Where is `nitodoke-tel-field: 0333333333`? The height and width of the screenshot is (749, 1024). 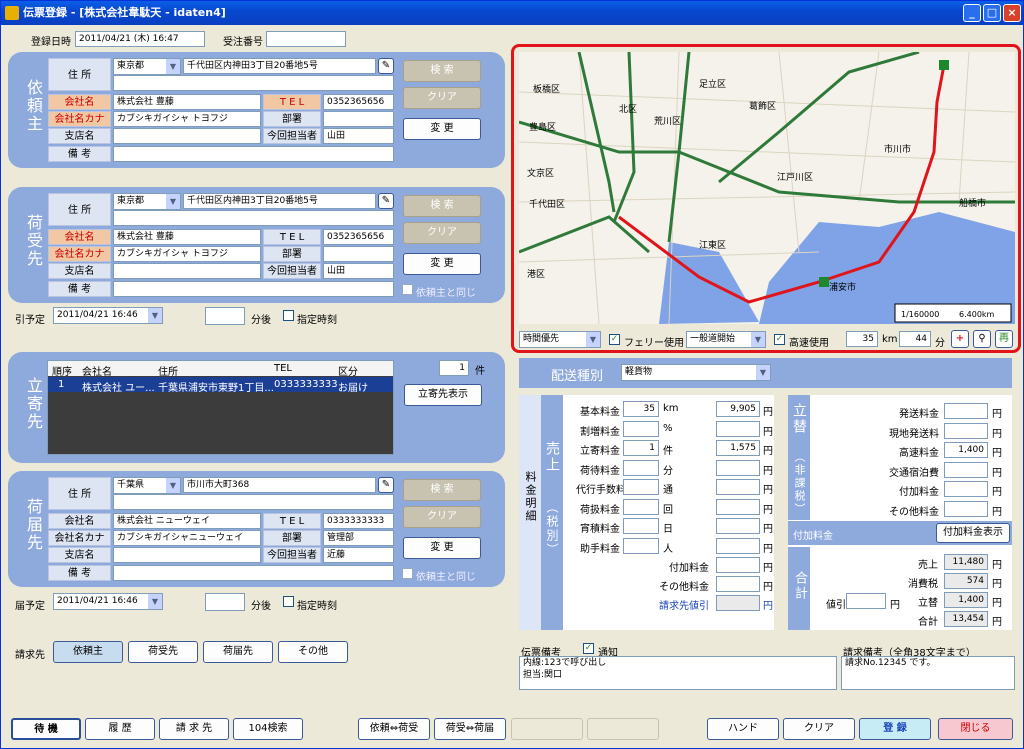 nitodoke-tel-field: 0333333333 is located at coordinates (358, 521).